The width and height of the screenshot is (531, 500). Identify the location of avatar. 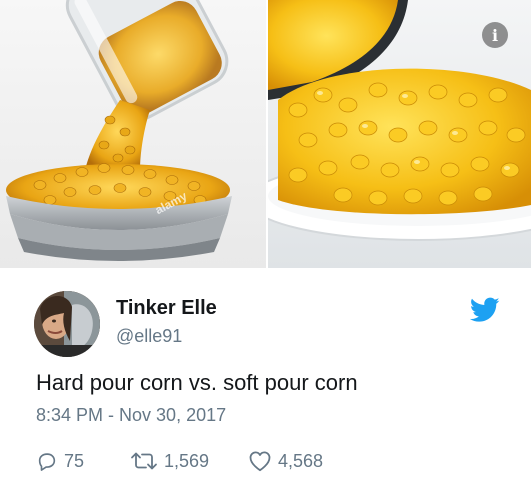
(67, 324).